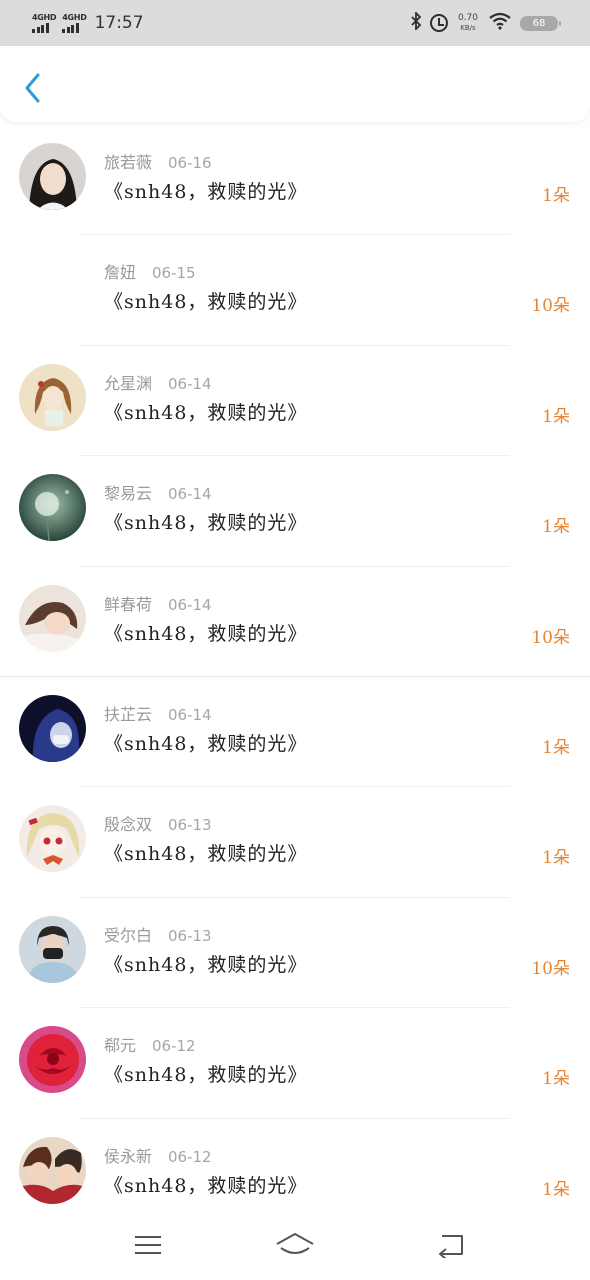 Image resolution: width=590 pixels, height=1280 pixels. I want to click on list-item: 鲜春荷 06-14 《snh48，救赎的光》 10朵, so click(295, 622).